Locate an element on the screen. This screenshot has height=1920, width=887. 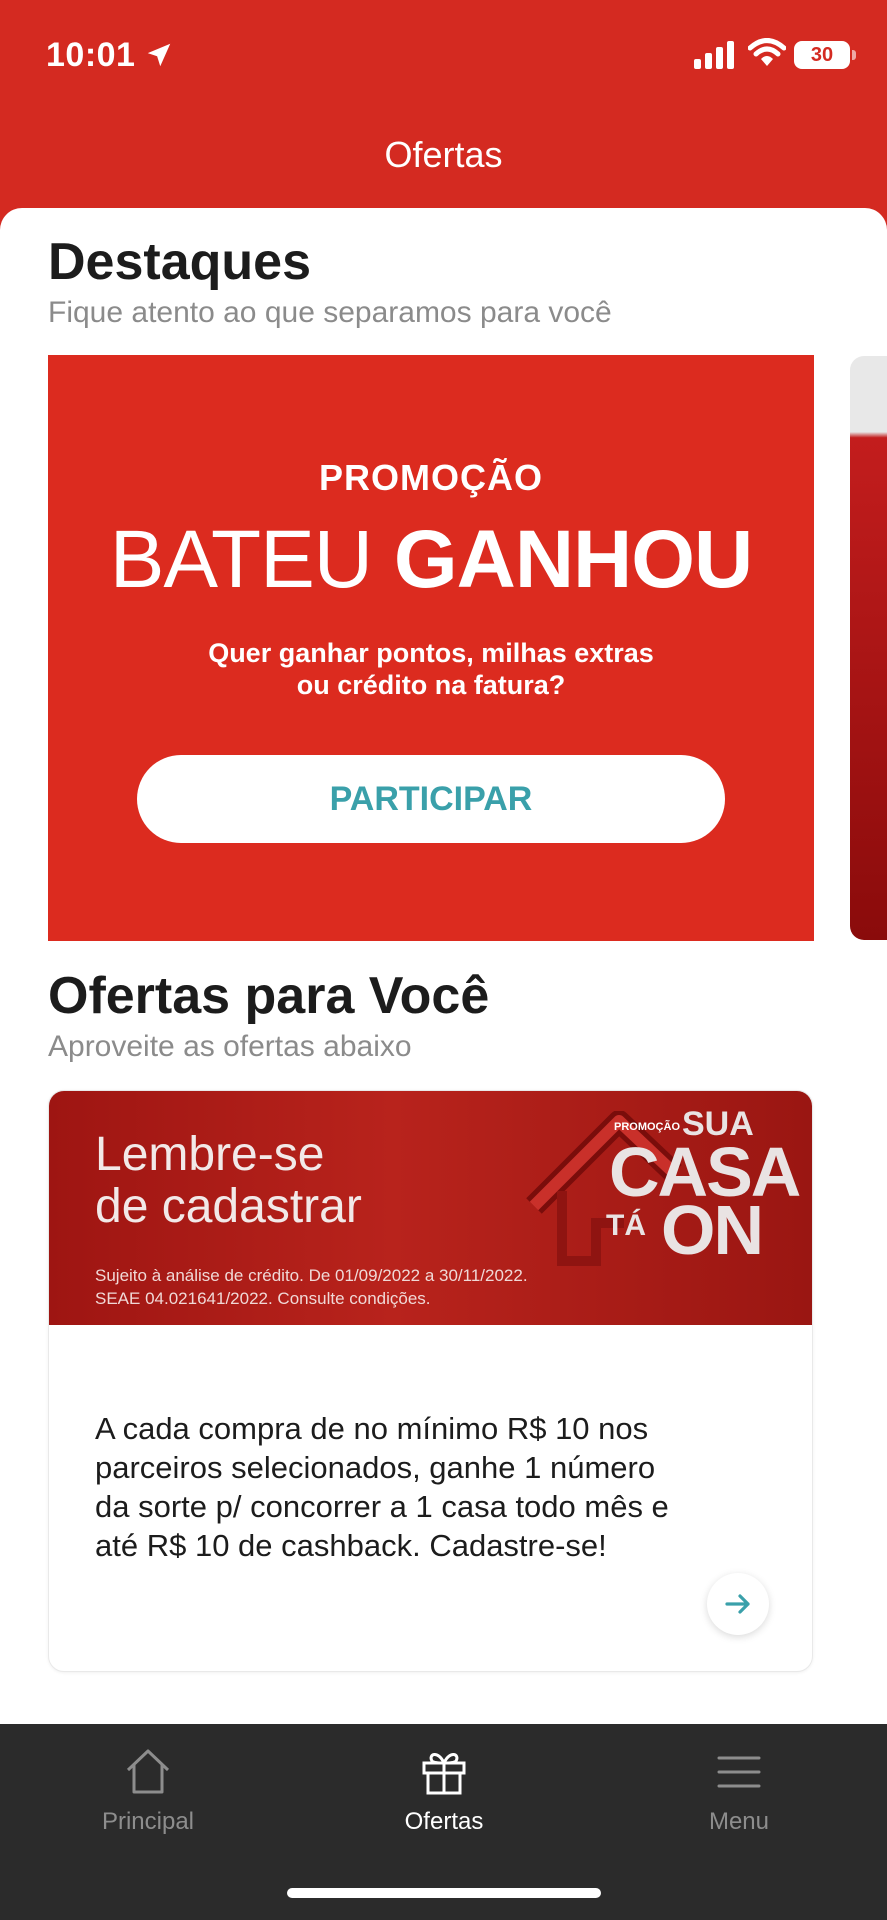
tab-principal: Principal is located at coordinates (148, 1799).